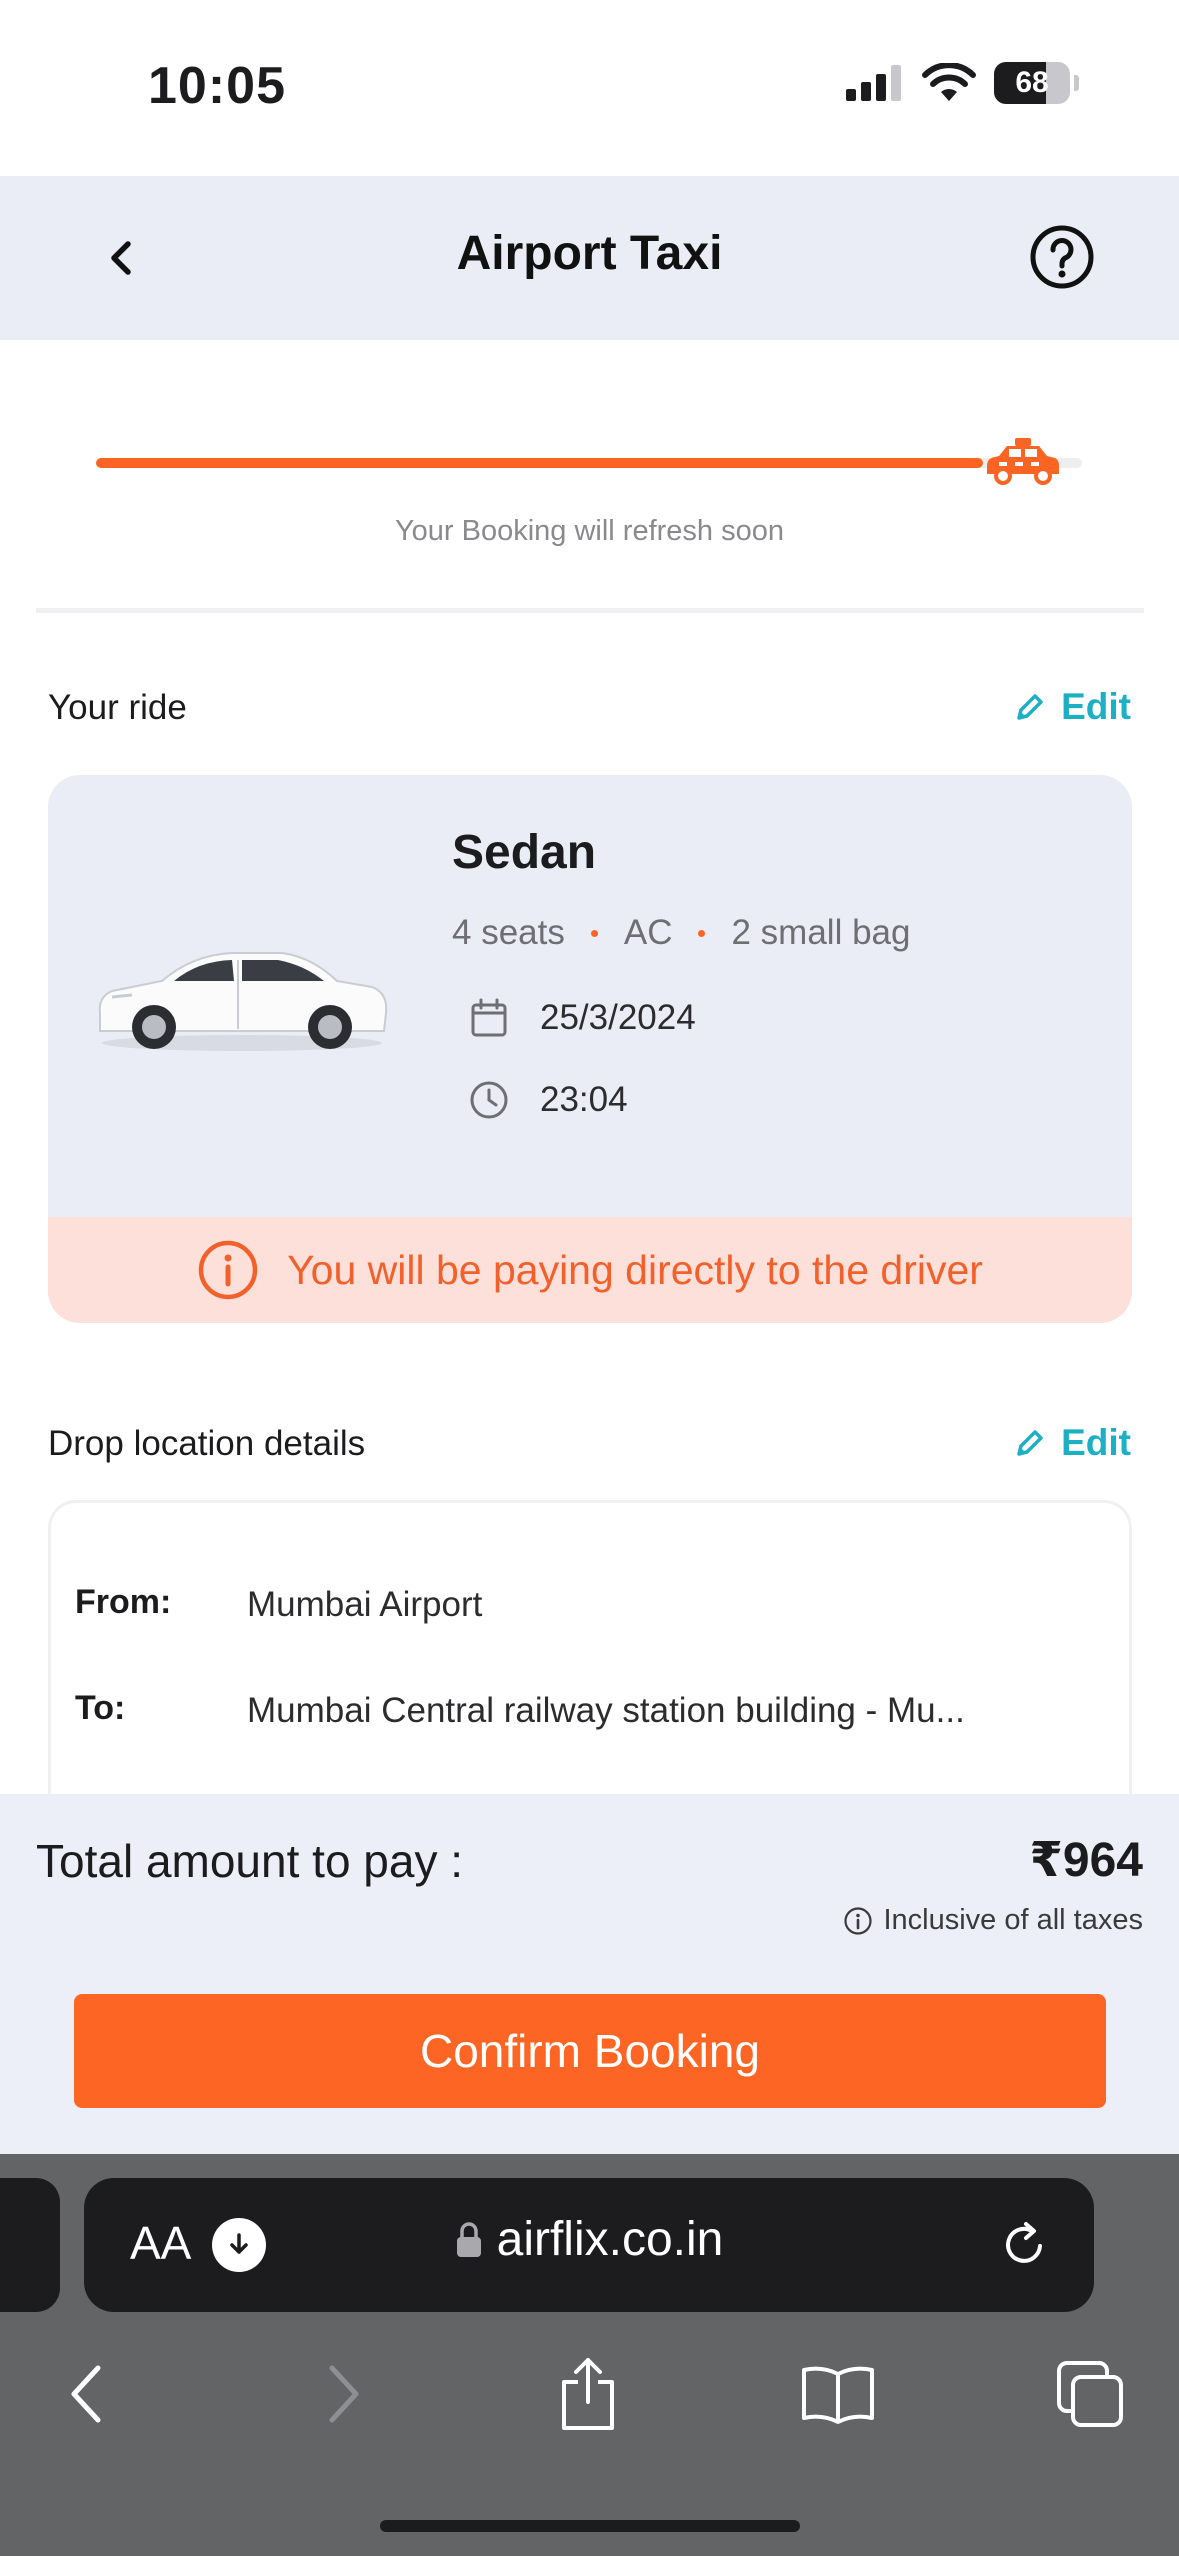 The image size is (1179, 2556). What do you see at coordinates (1096, 706) in the screenshot?
I see `edit-ride-label: Edit` at bounding box center [1096, 706].